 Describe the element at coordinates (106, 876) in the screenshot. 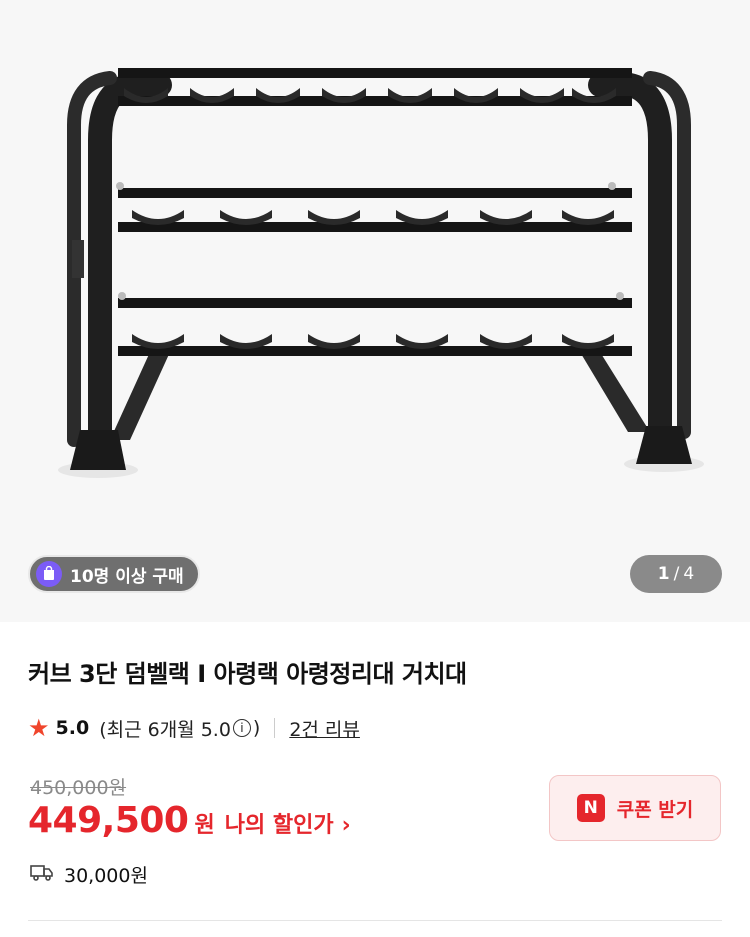

I see `shipping-fee: 30,000원` at that location.